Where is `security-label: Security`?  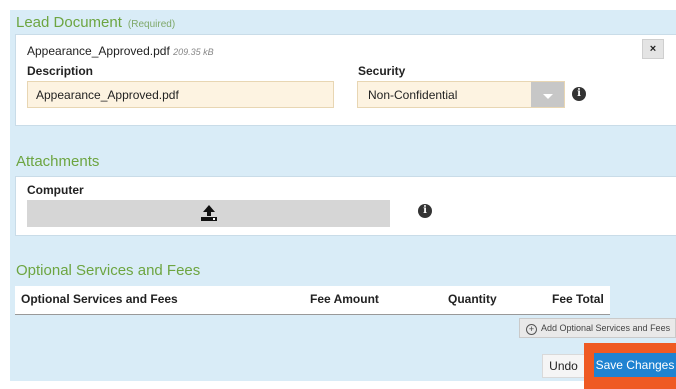 security-label: Security is located at coordinates (382, 71).